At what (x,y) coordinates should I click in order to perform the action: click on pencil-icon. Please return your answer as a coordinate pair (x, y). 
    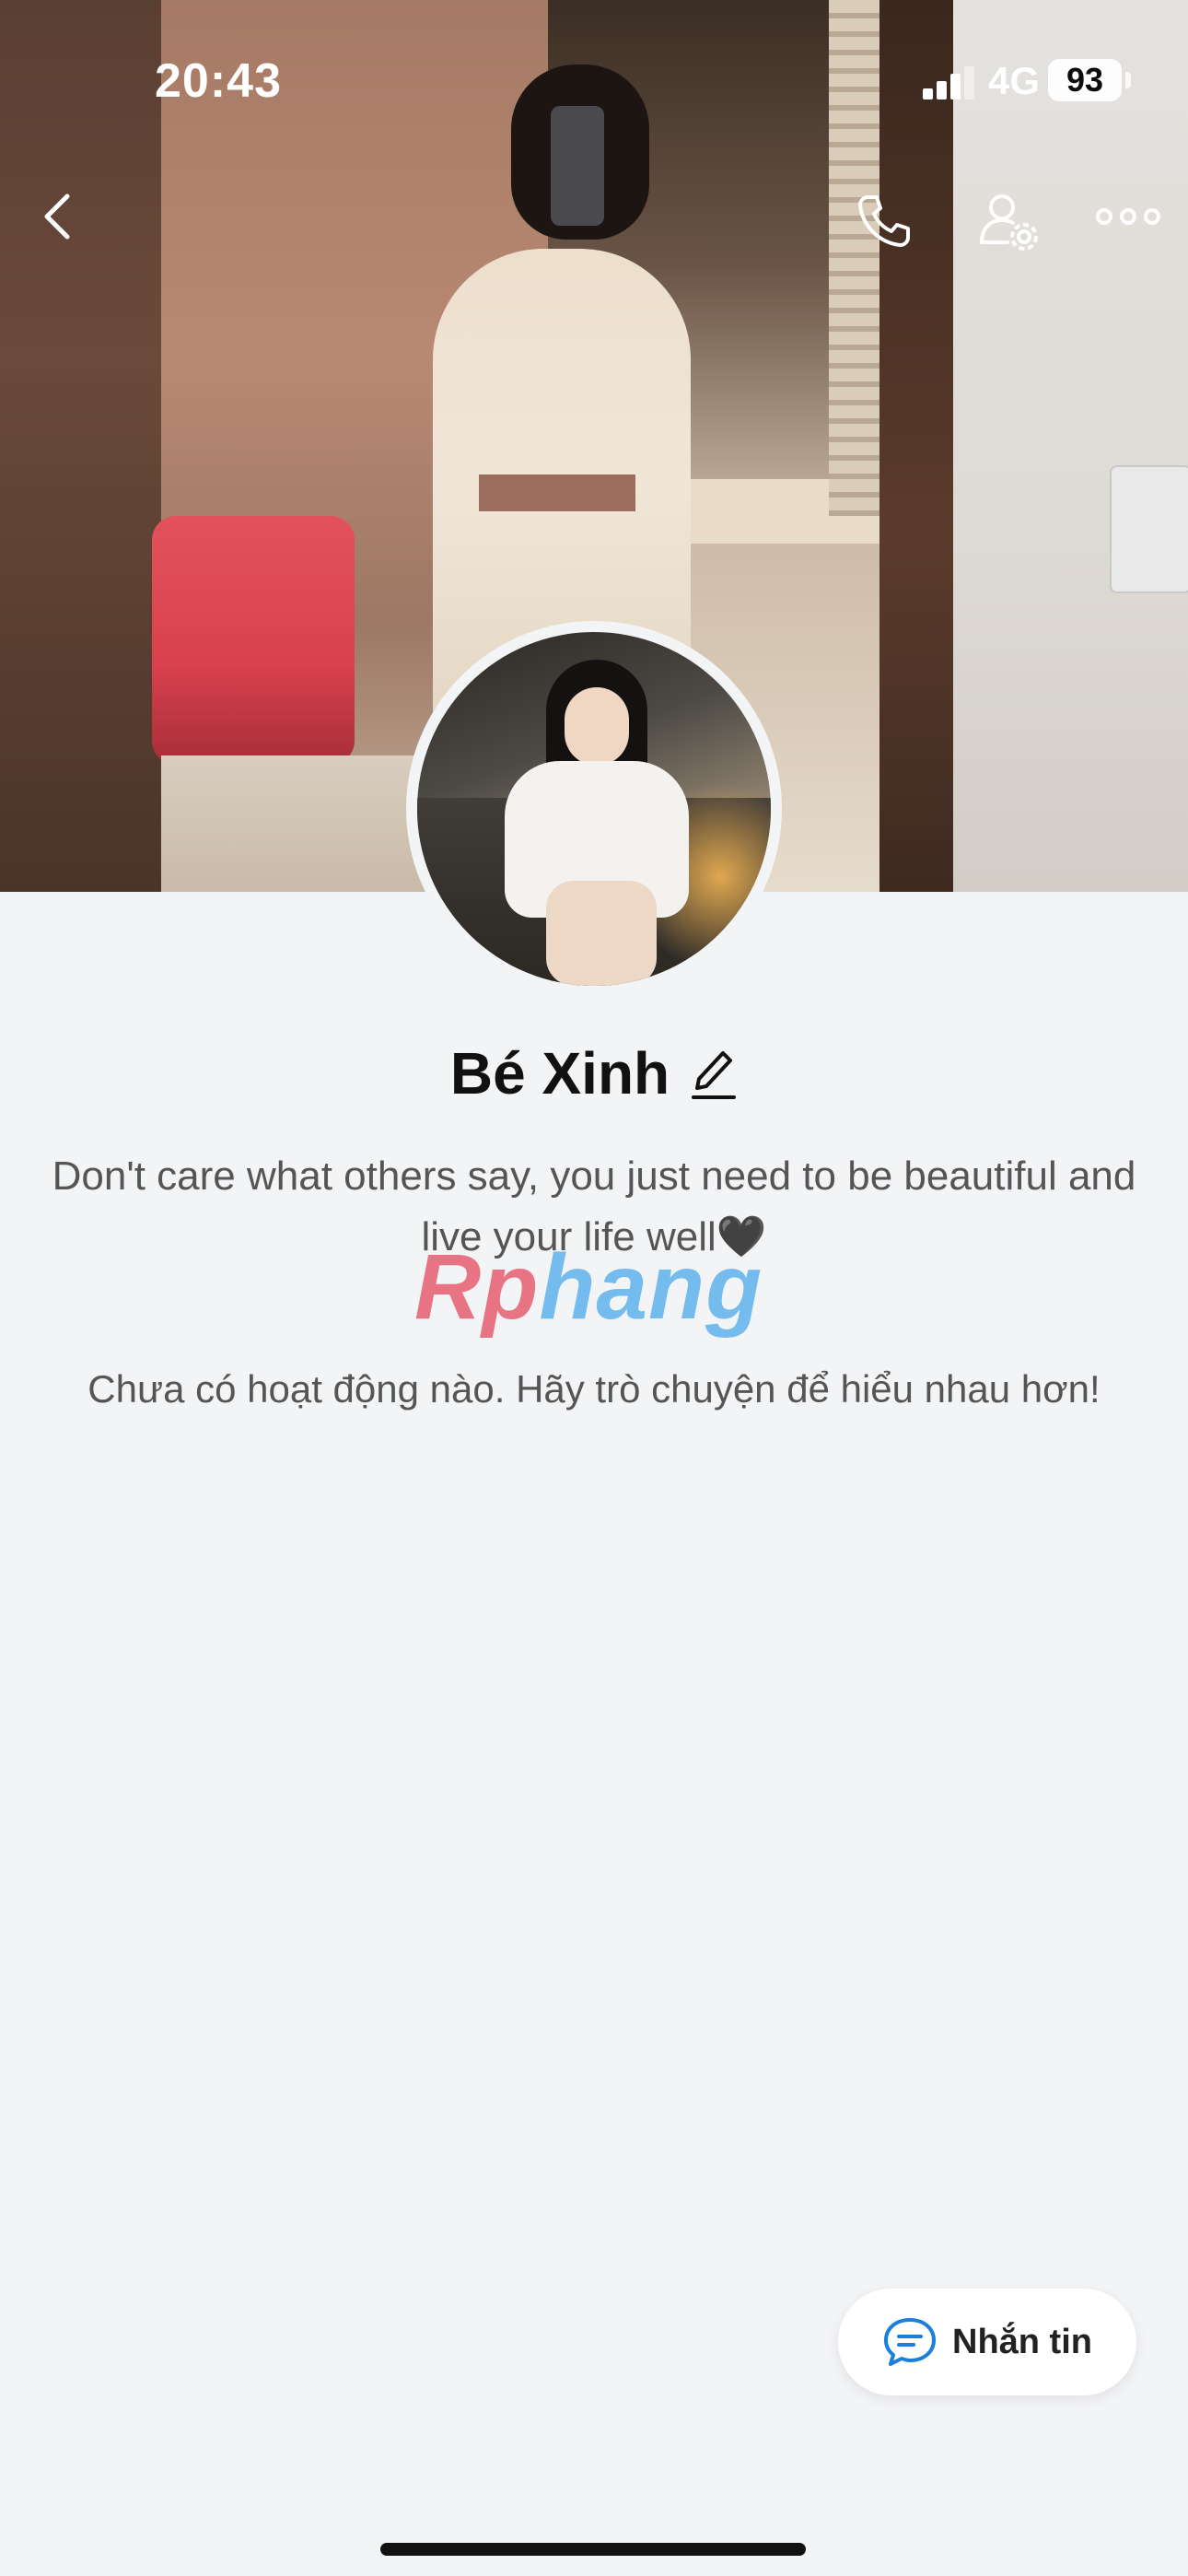
    Looking at the image, I should click on (714, 1075).